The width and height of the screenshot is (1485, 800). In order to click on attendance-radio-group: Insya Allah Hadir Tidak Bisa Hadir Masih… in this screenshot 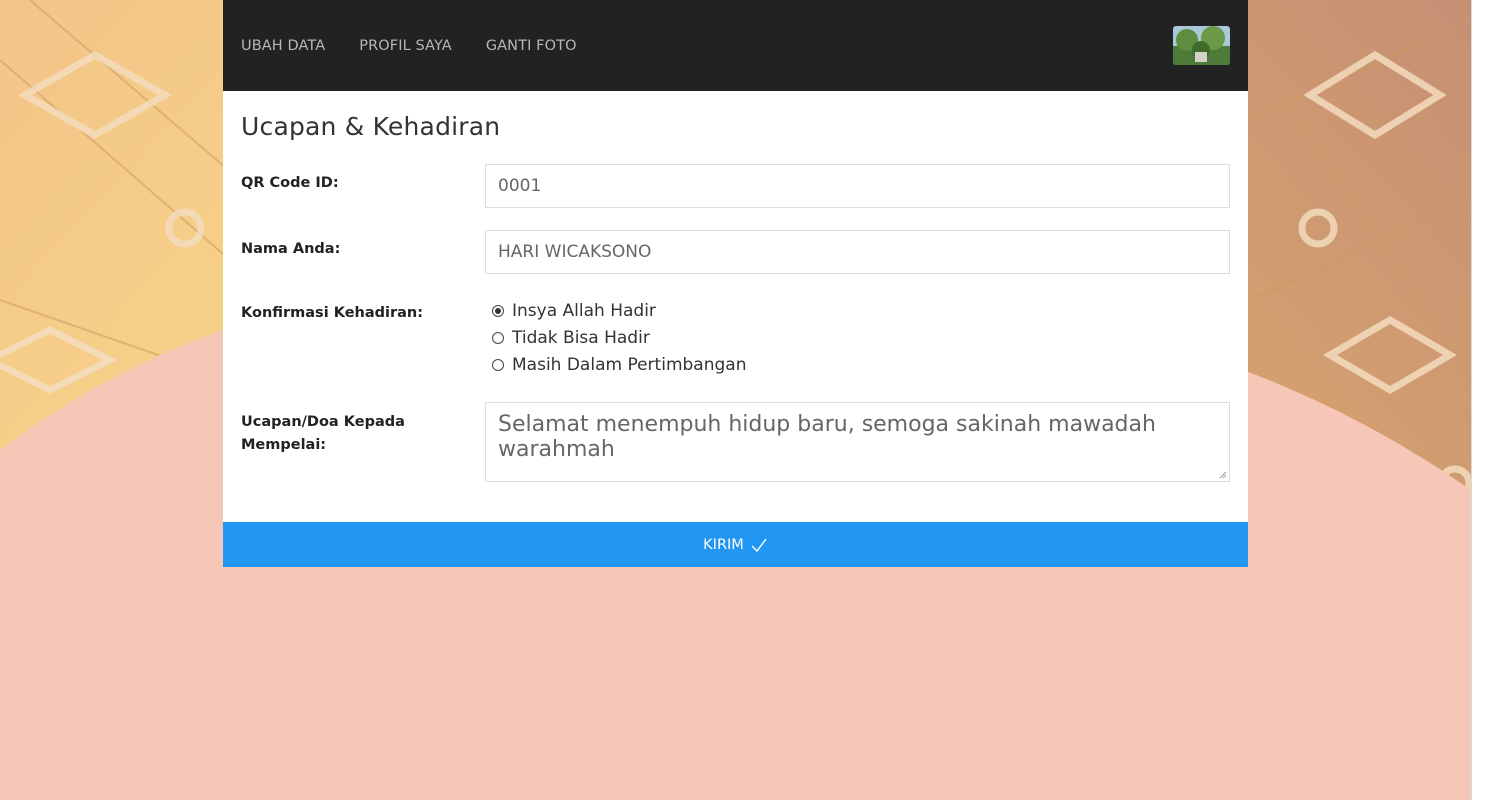, I will do `click(857, 337)`.